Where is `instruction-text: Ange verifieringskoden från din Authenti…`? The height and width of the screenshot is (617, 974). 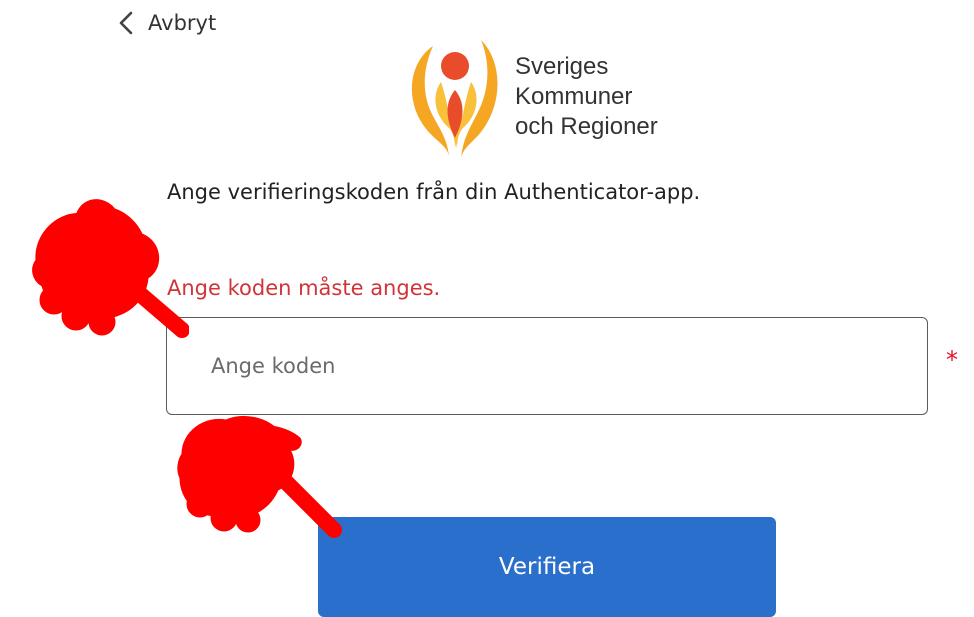 instruction-text: Ange verifieringskoden från din Authenti… is located at coordinates (434, 192).